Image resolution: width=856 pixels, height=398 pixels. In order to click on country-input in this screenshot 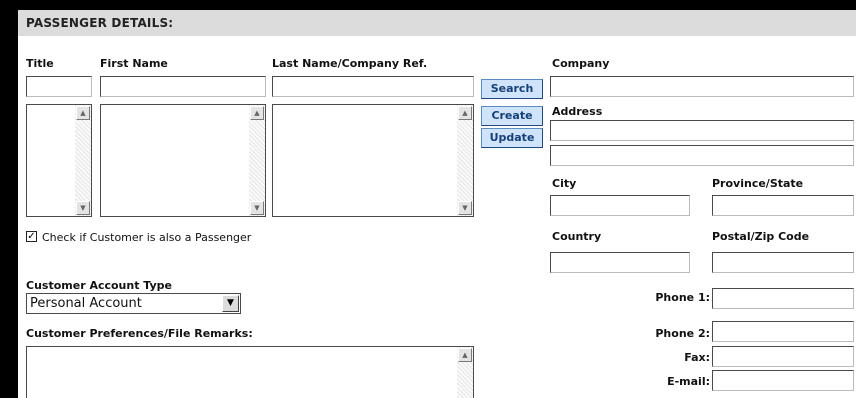, I will do `click(620, 262)`.